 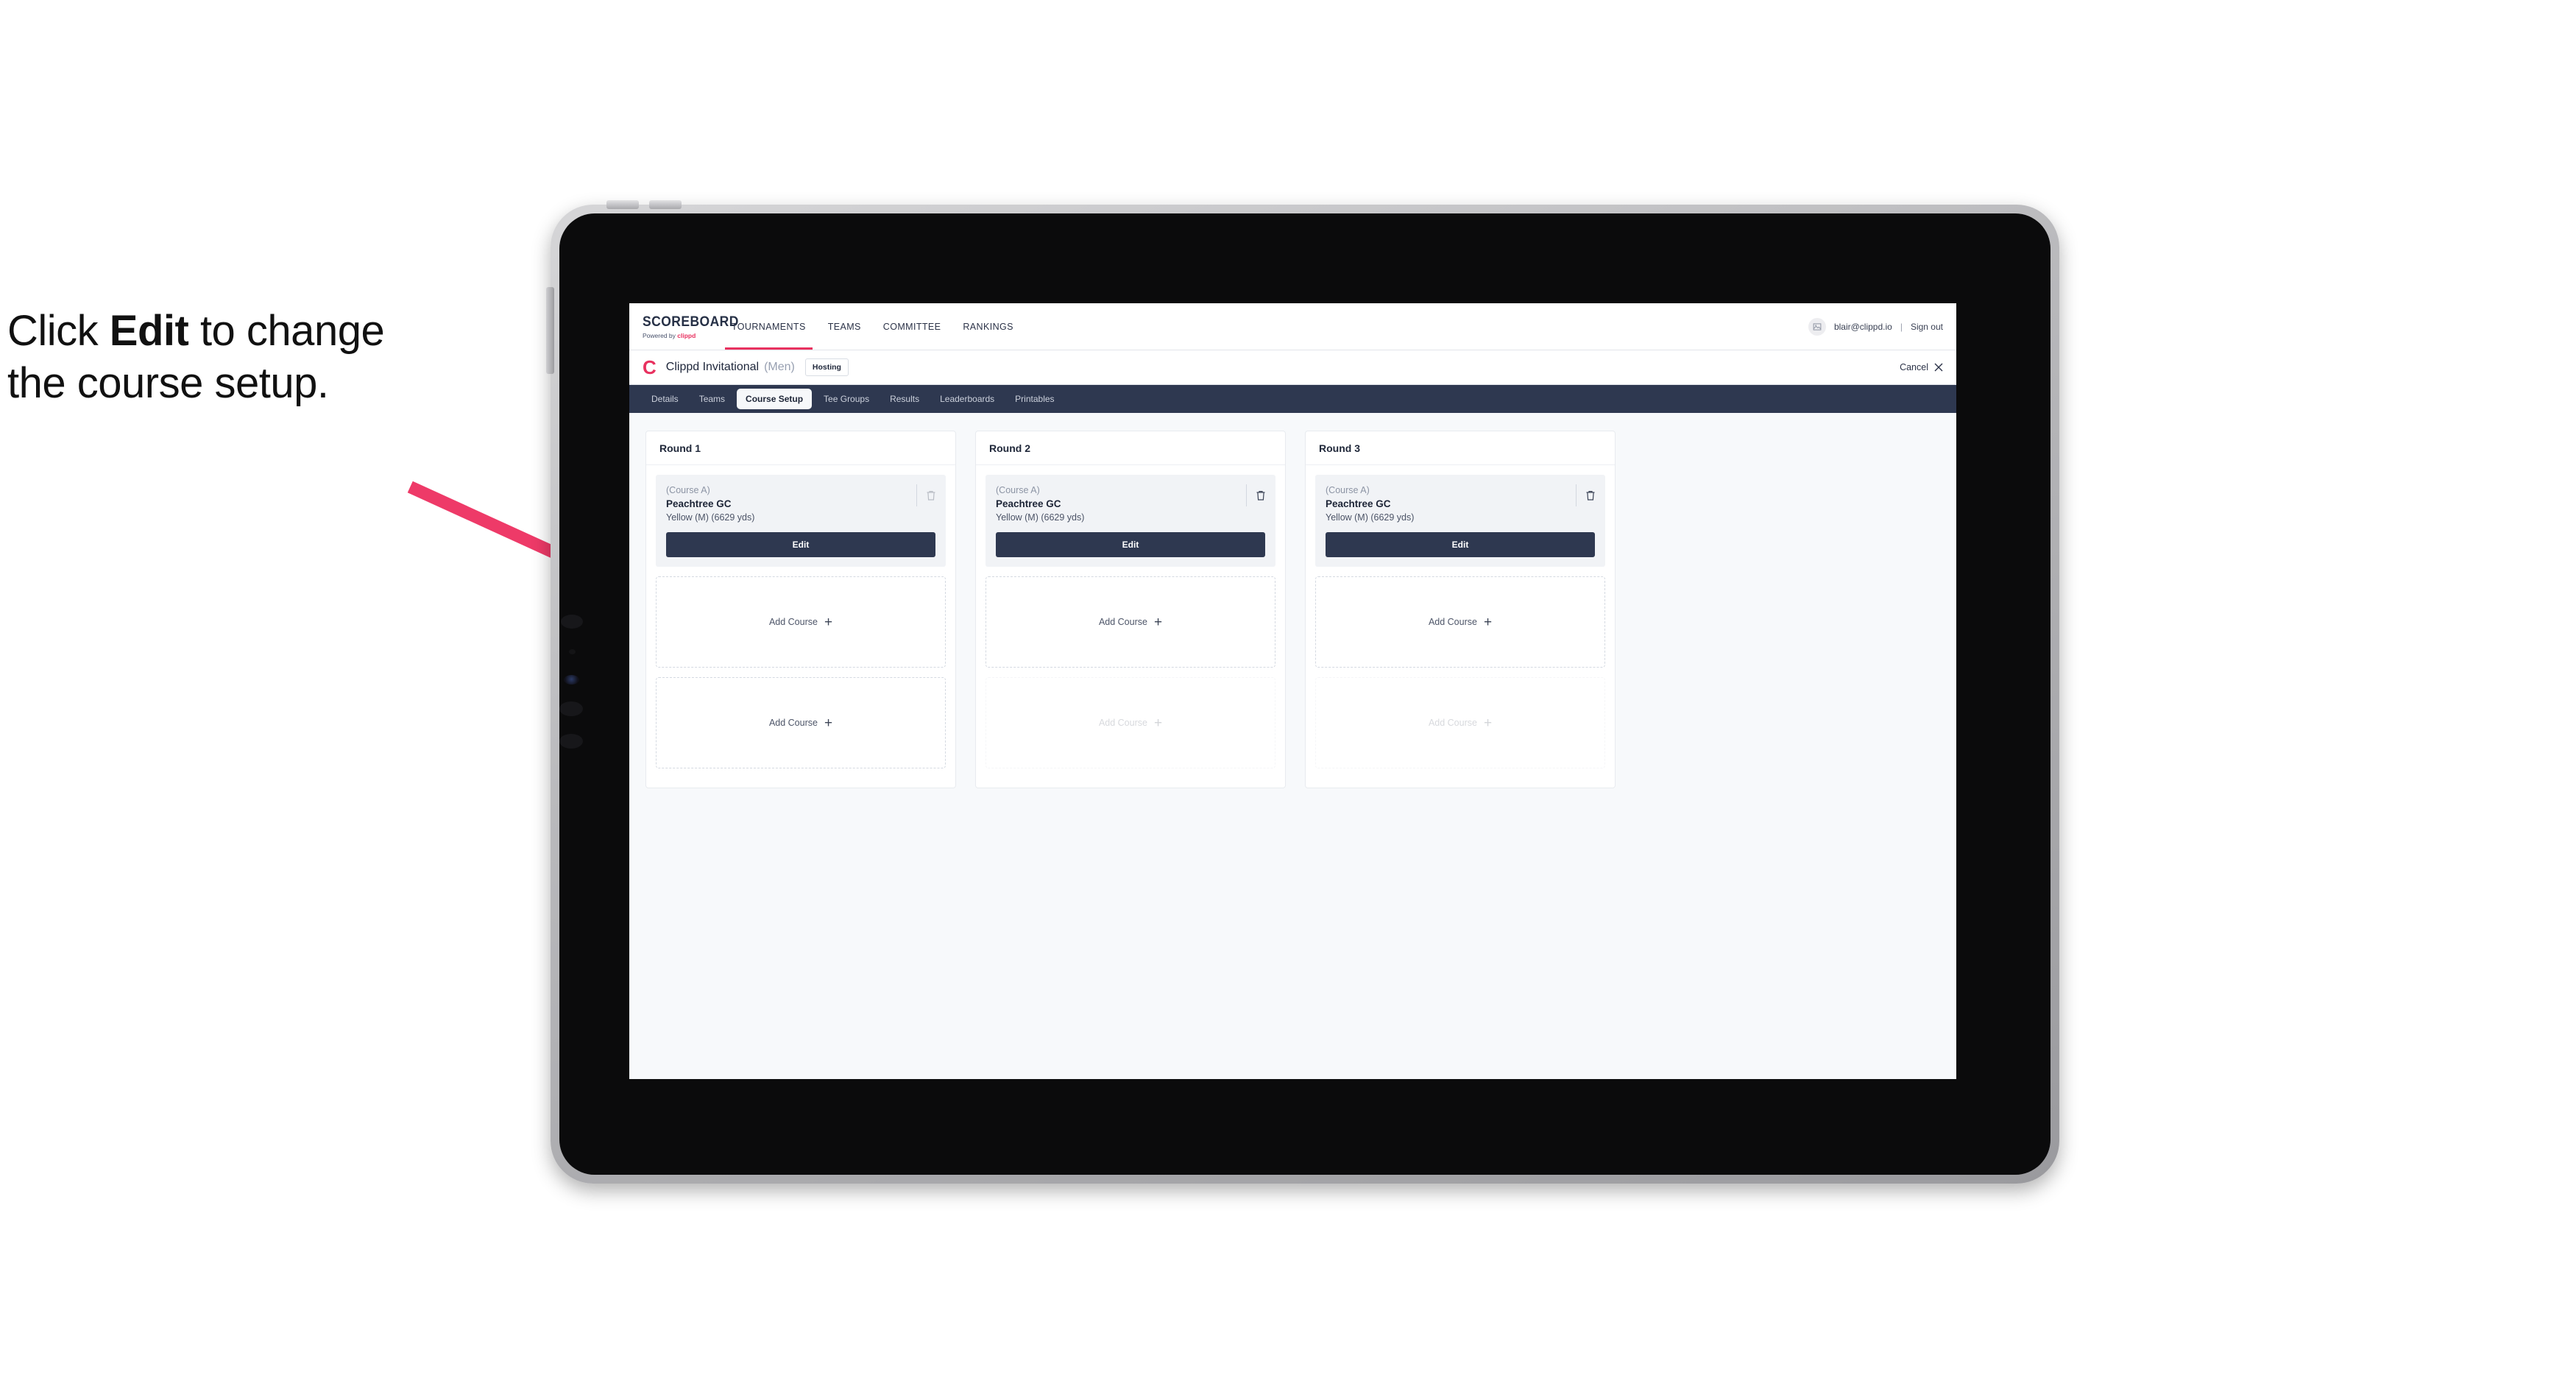 What do you see at coordinates (622, 204) in the screenshot?
I see `volume-up-button` at bounding box center [622, 204].